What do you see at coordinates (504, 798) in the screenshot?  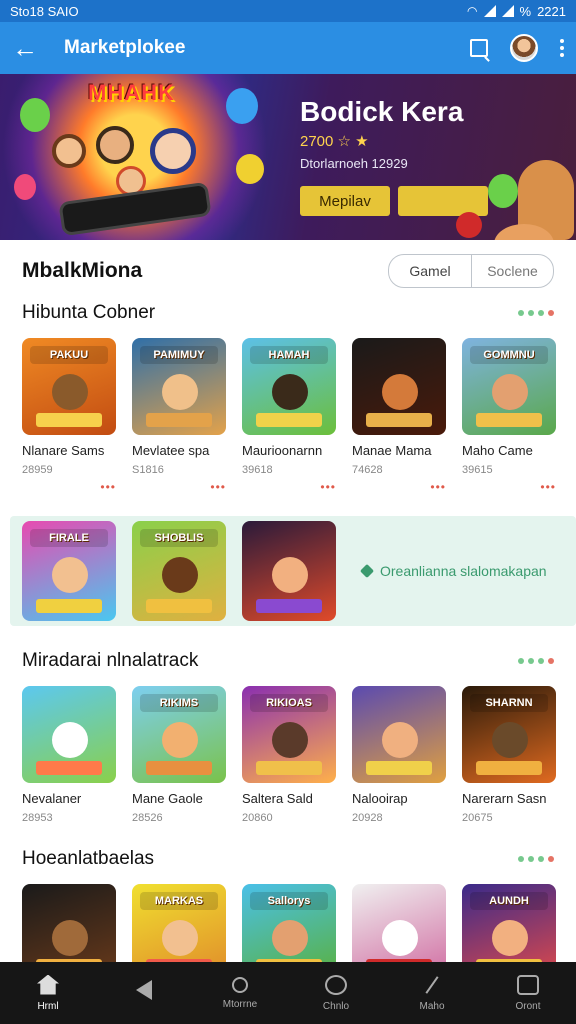 I see `app-name: Narerarn Sasn` at bounding box center [504, 798].